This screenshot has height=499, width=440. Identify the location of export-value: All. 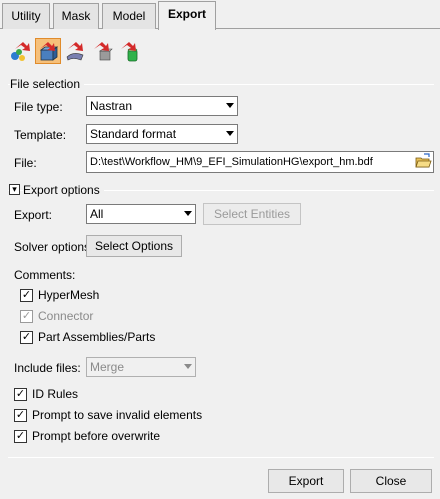
(97, 214).